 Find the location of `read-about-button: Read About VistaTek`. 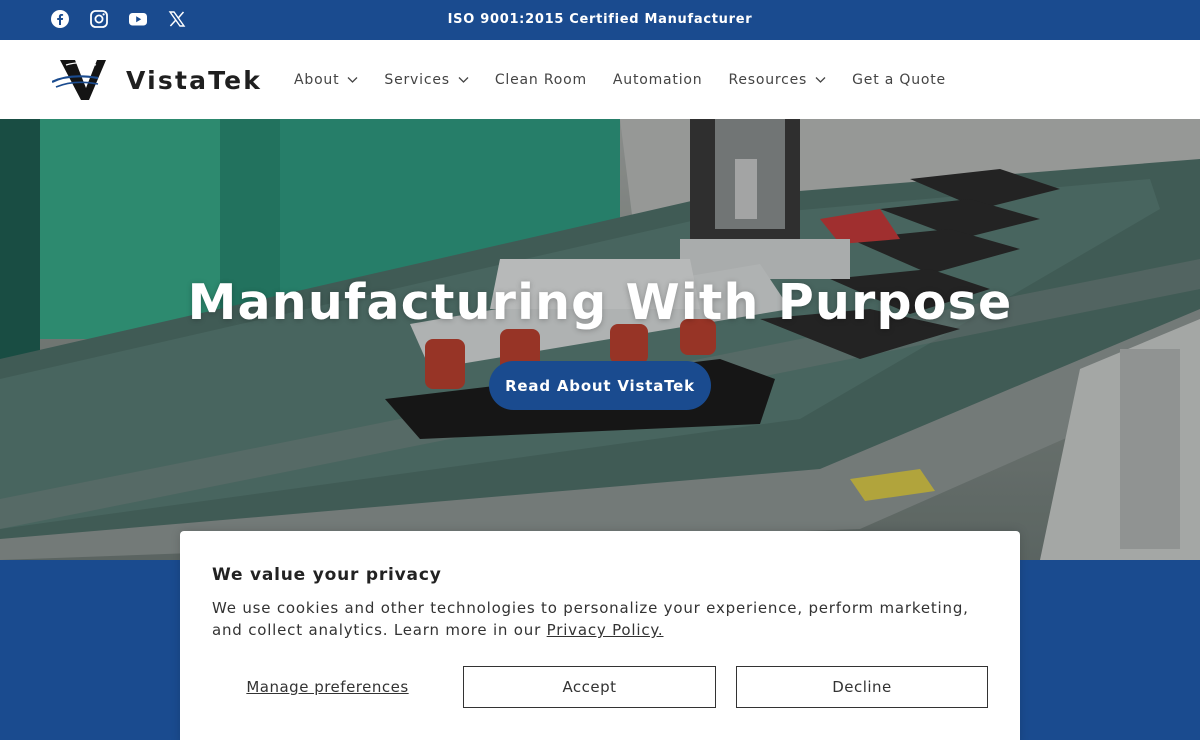

read-about-button: Read About VistaTek is located at coordinates (600, 385).